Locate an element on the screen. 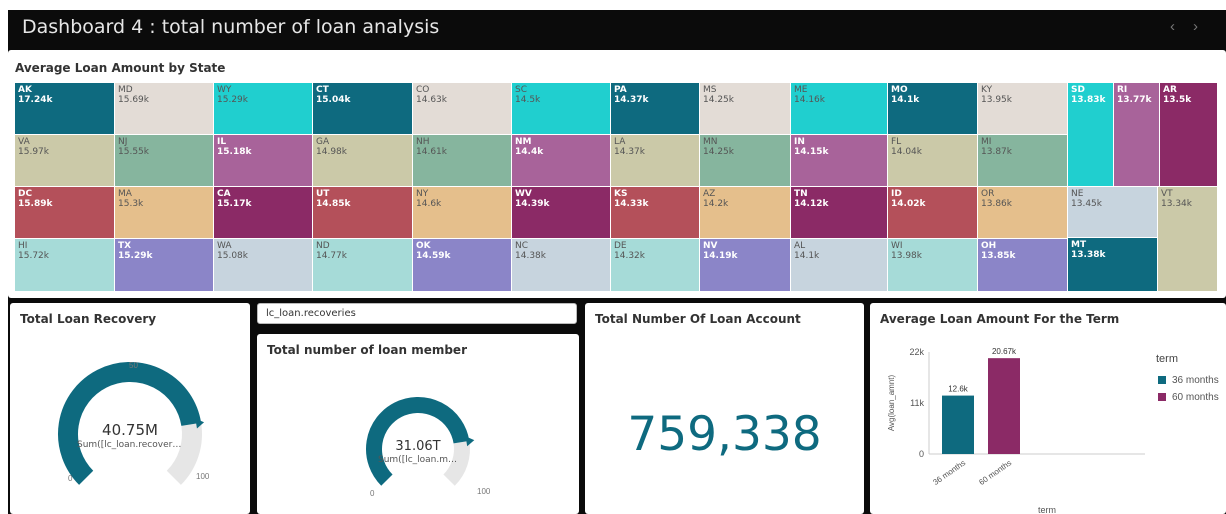 The height and width of the screenshot is (514, 1226). tile-state-code: DE is located at coordinates (620, 246).